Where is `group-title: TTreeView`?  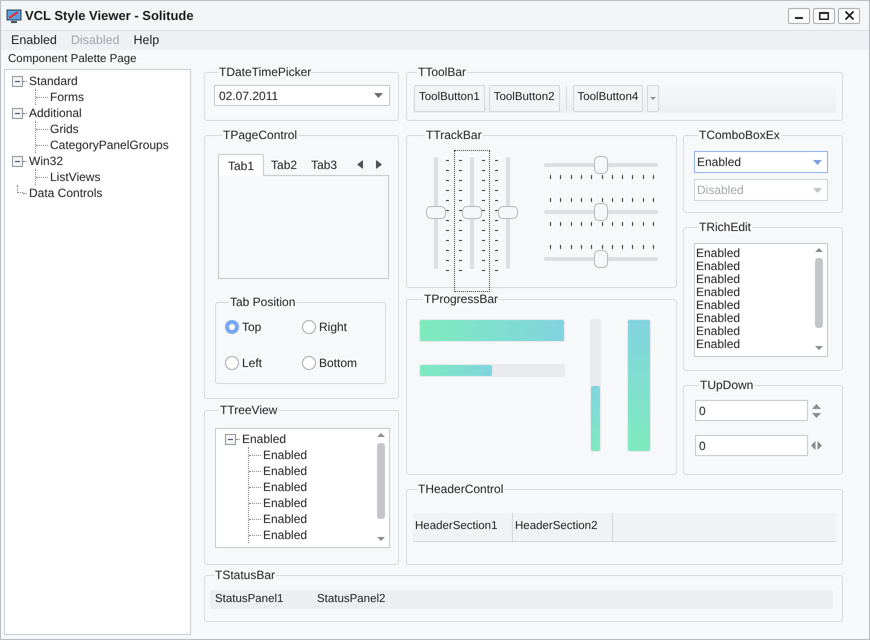 group-title: TTreeView is located at coordinates (248, 410).